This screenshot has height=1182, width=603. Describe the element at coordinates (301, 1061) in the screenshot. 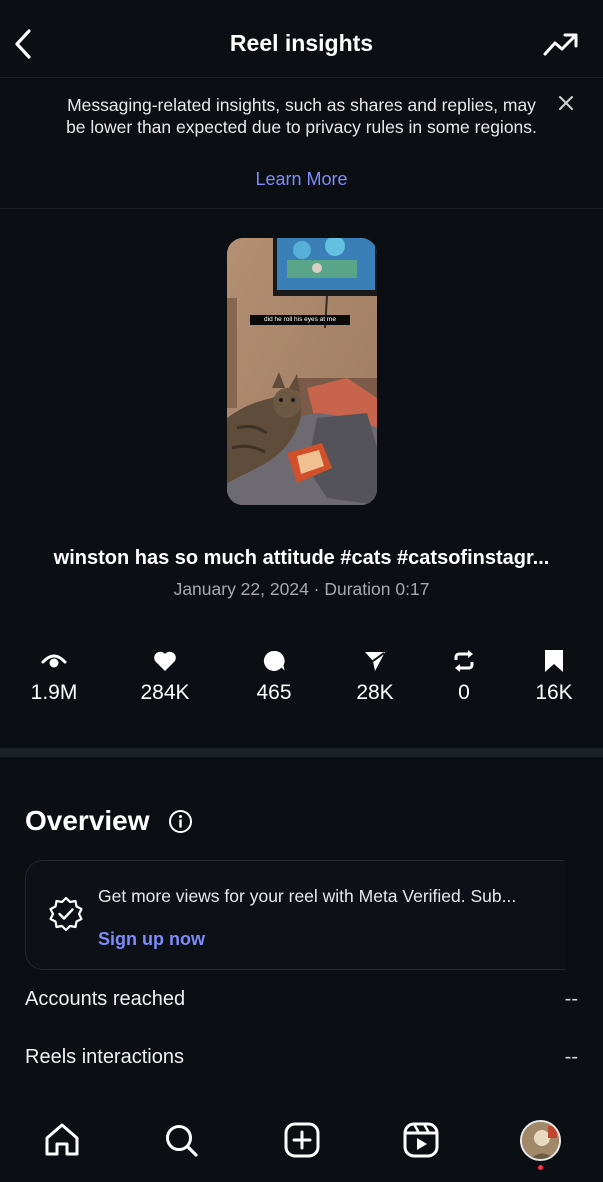

I see `metric-reels-interactions: Reels interactions --` at that location.